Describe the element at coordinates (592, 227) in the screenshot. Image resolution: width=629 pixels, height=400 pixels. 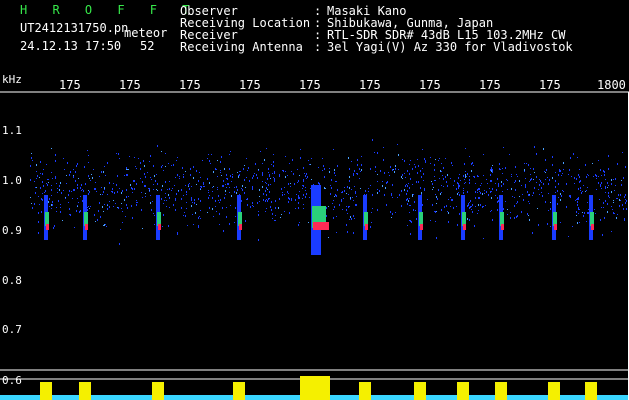
I see `echo-peak` at that location.